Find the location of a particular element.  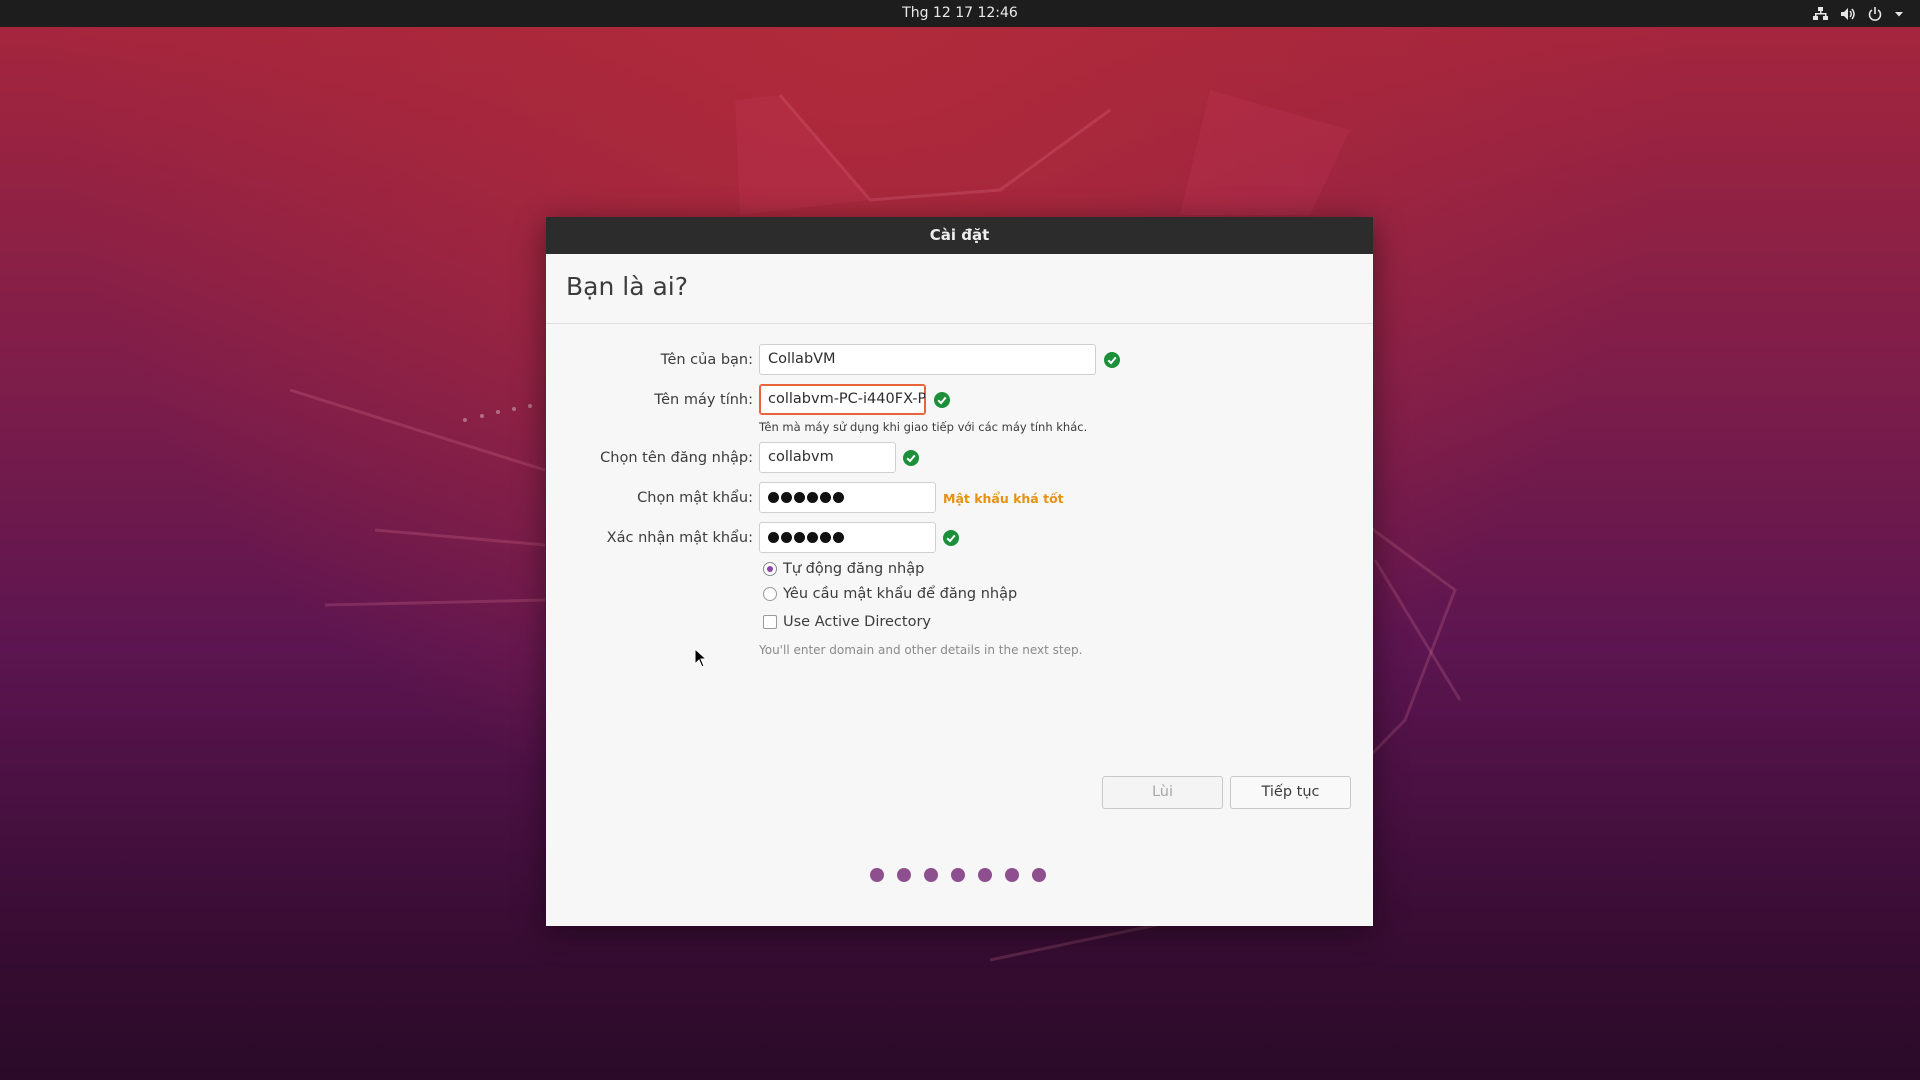

power-icon is located at coordinates (1875, 13).